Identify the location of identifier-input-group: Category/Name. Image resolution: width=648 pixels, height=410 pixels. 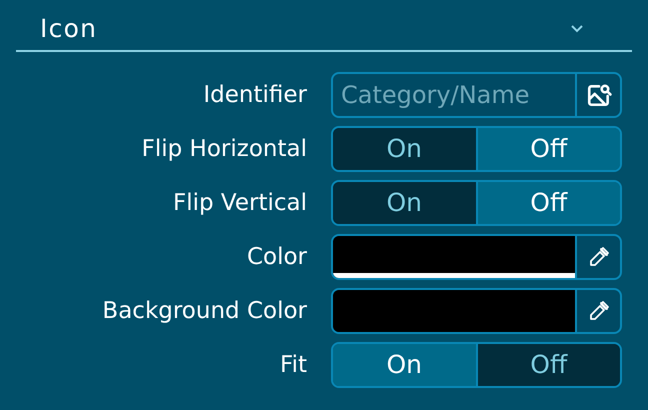
(476, 95).